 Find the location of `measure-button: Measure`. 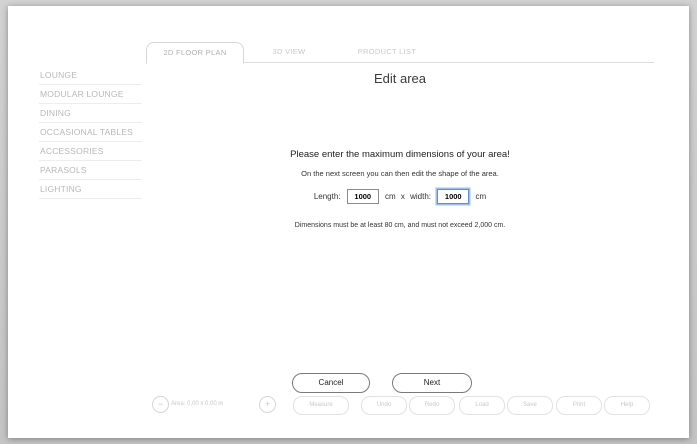

measure-button: Measure is located at coordinates (321, 405).